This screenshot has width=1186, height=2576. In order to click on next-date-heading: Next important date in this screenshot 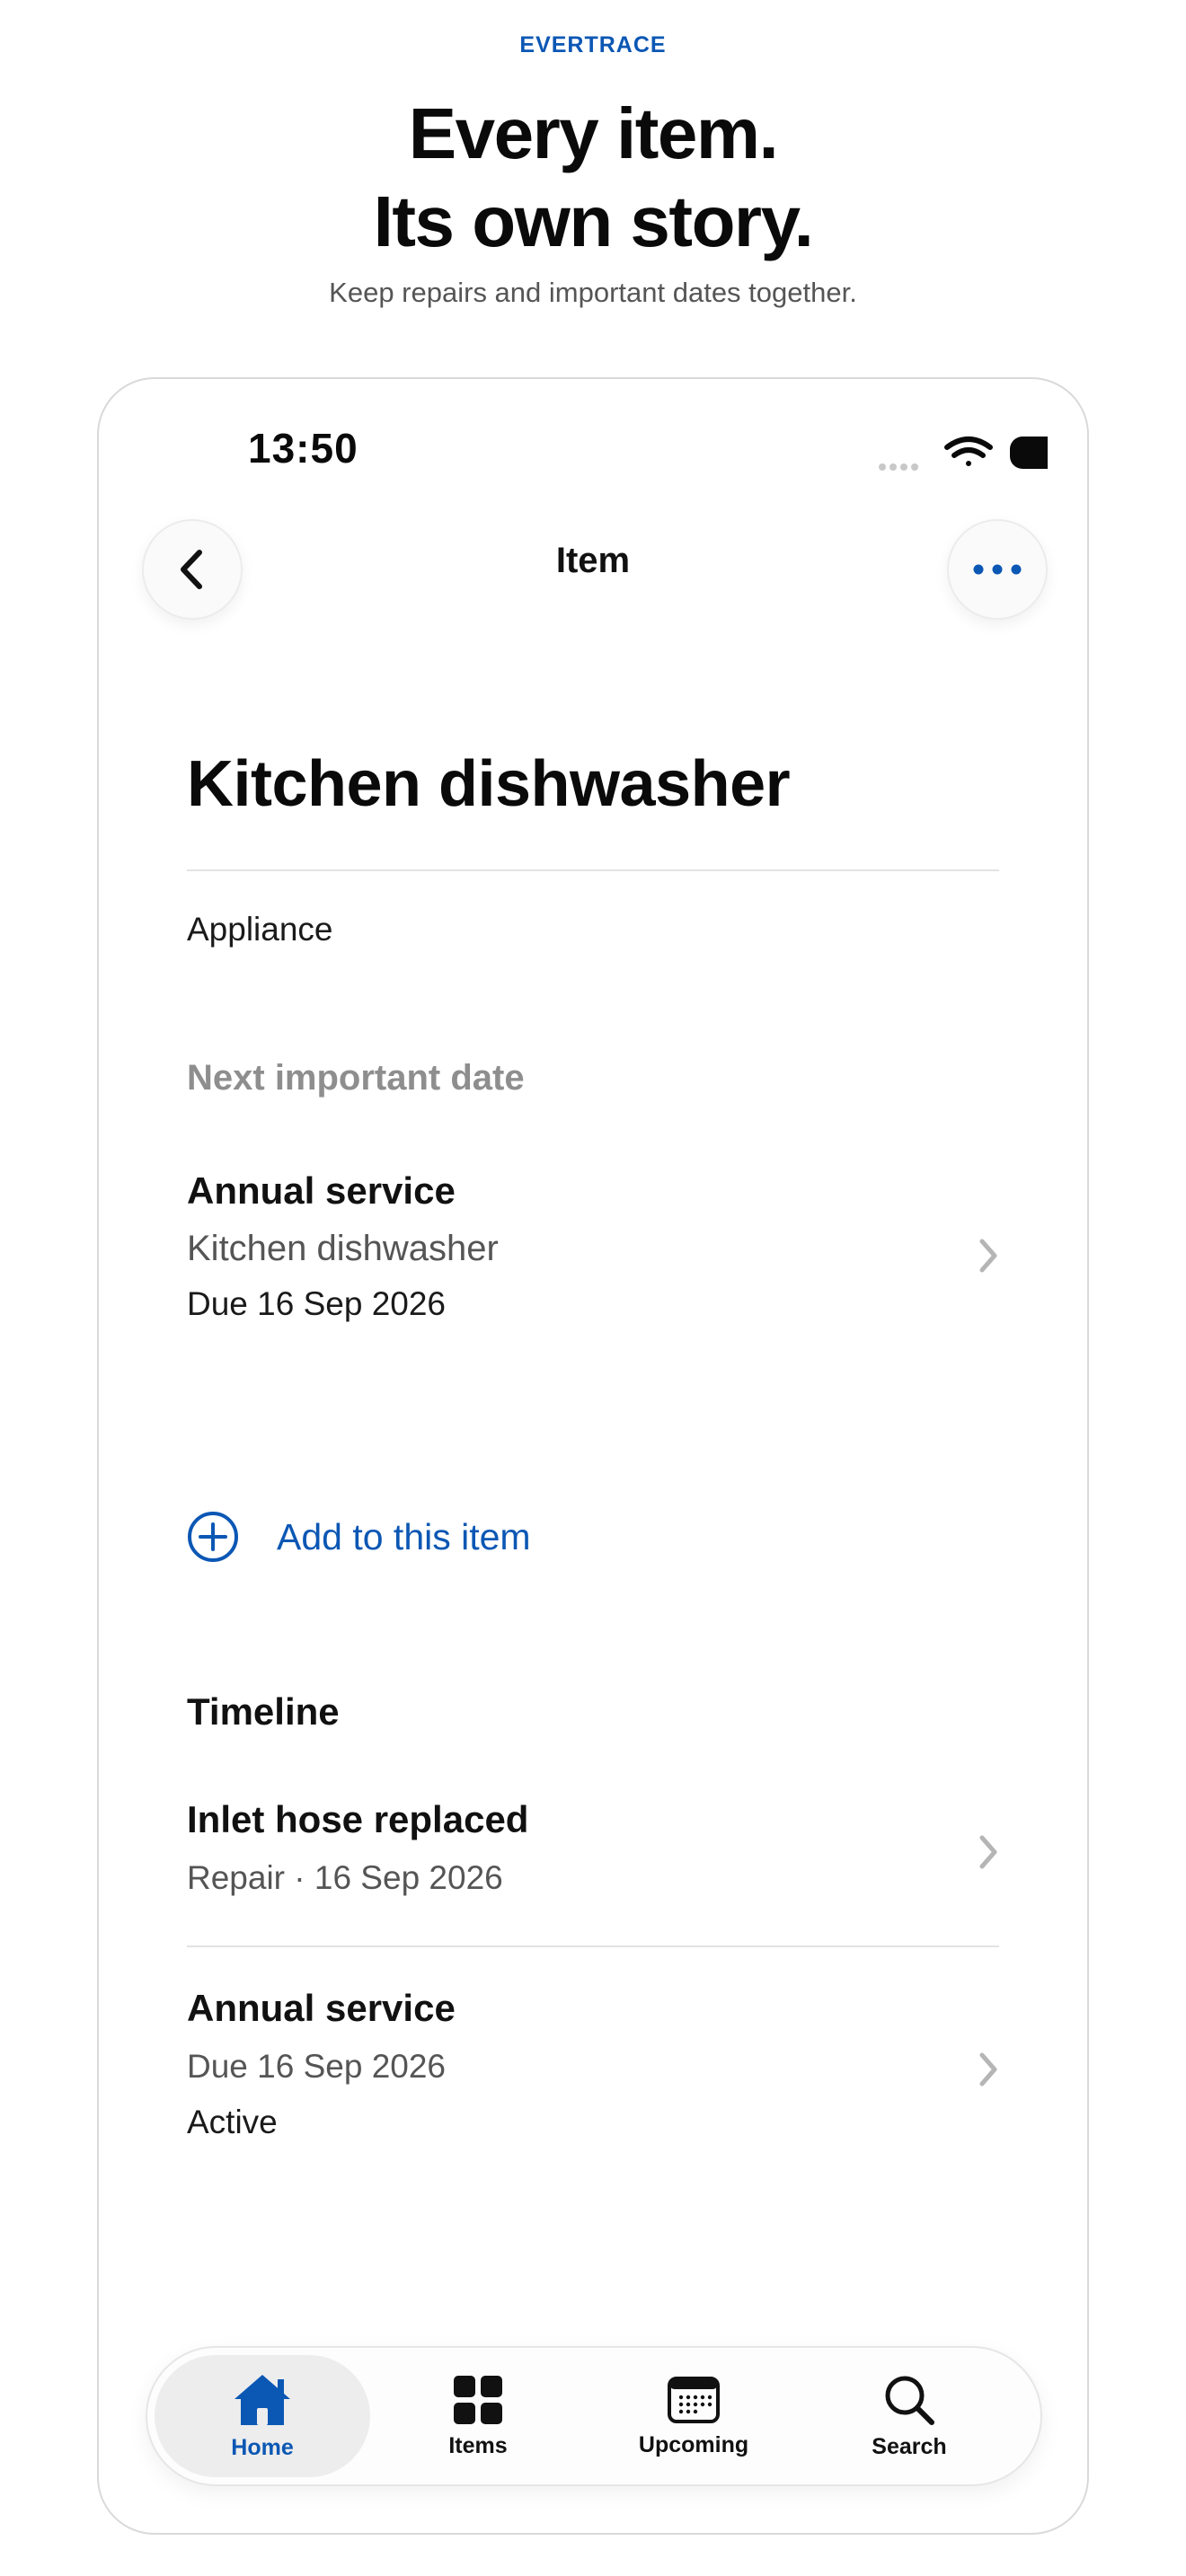, I will do `click(356, 1078)`.